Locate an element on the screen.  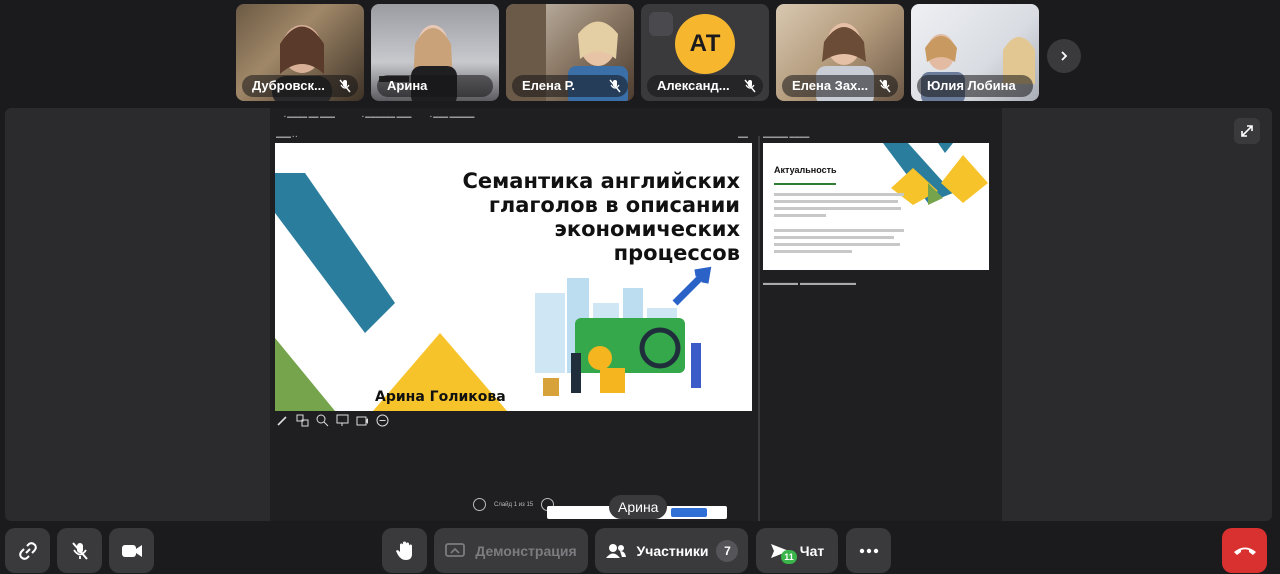
raise-hand-button is located at coordinates (404, 550).